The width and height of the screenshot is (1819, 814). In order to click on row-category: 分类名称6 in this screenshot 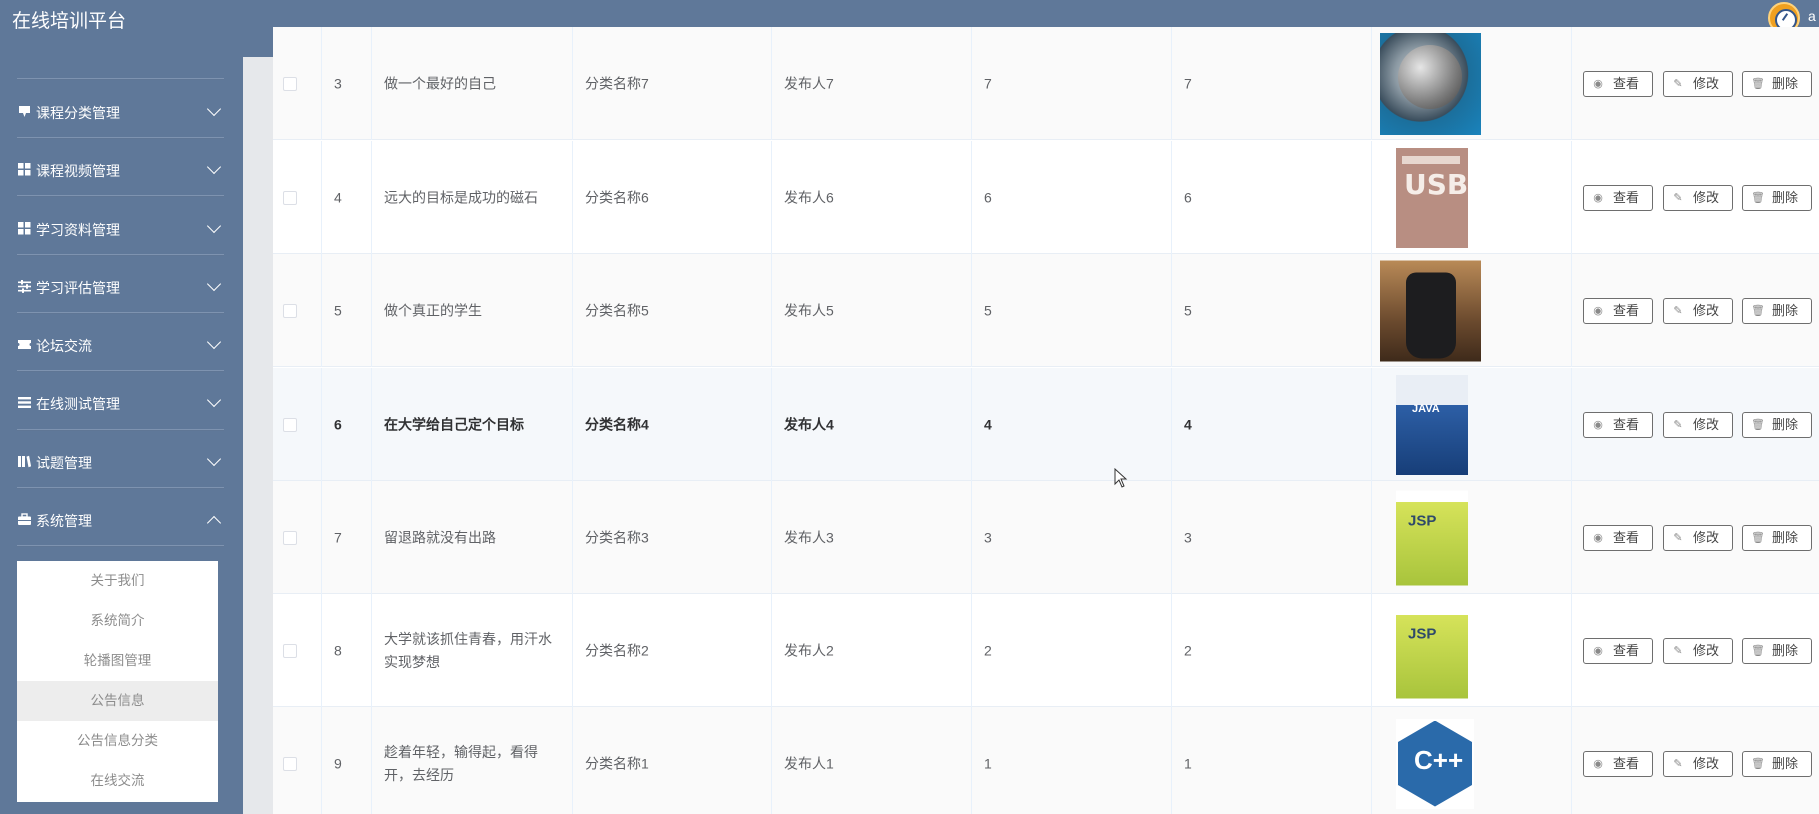, I will do `click(617, 197)`.